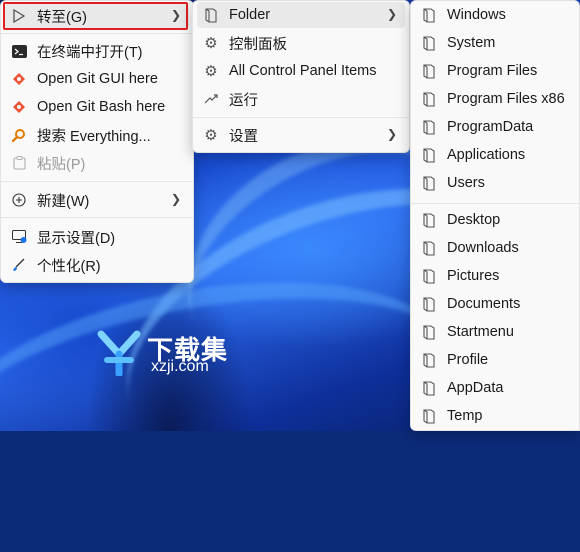 This screenshot has height=552, width=580. What do you see at coordinates (101, 107) in the screenshot?
I see `menu-item-label: Open Git Bash here` at bounding box center [101, 107].